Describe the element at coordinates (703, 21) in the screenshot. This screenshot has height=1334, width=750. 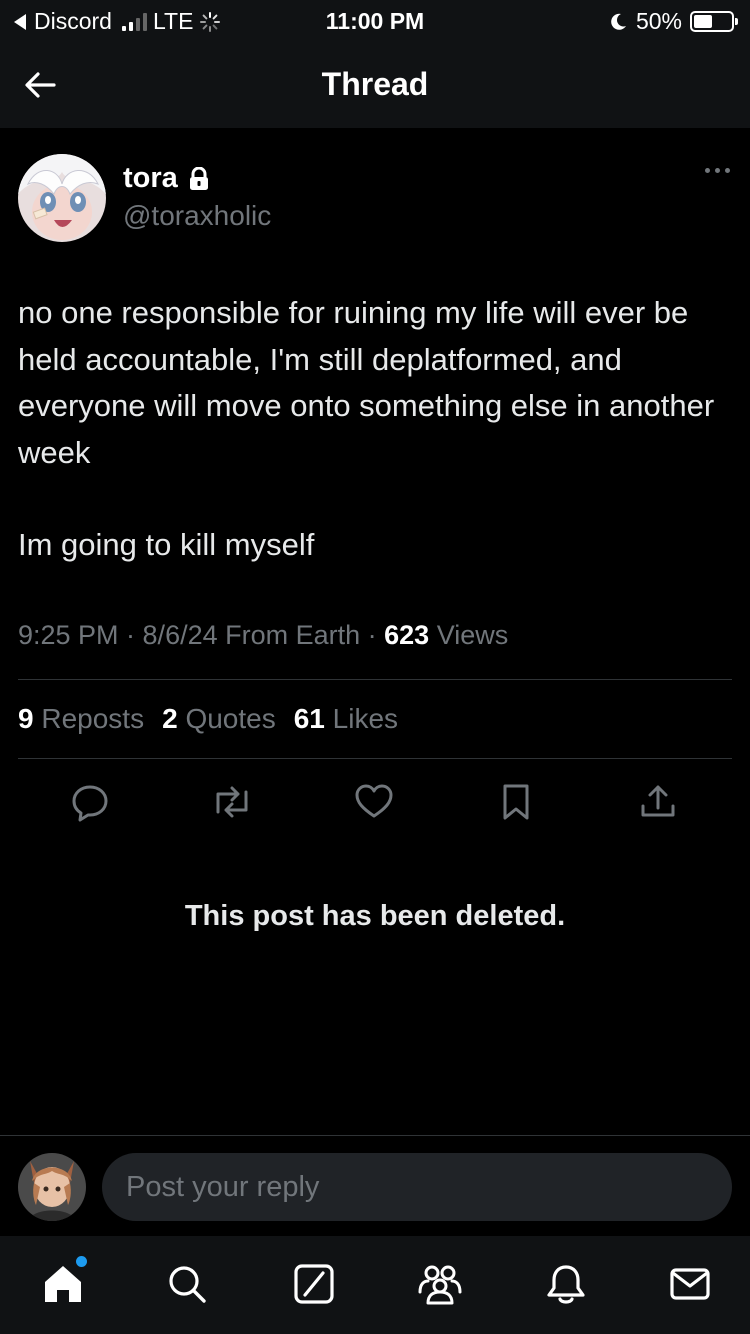
I see `battery-fill` at that location.